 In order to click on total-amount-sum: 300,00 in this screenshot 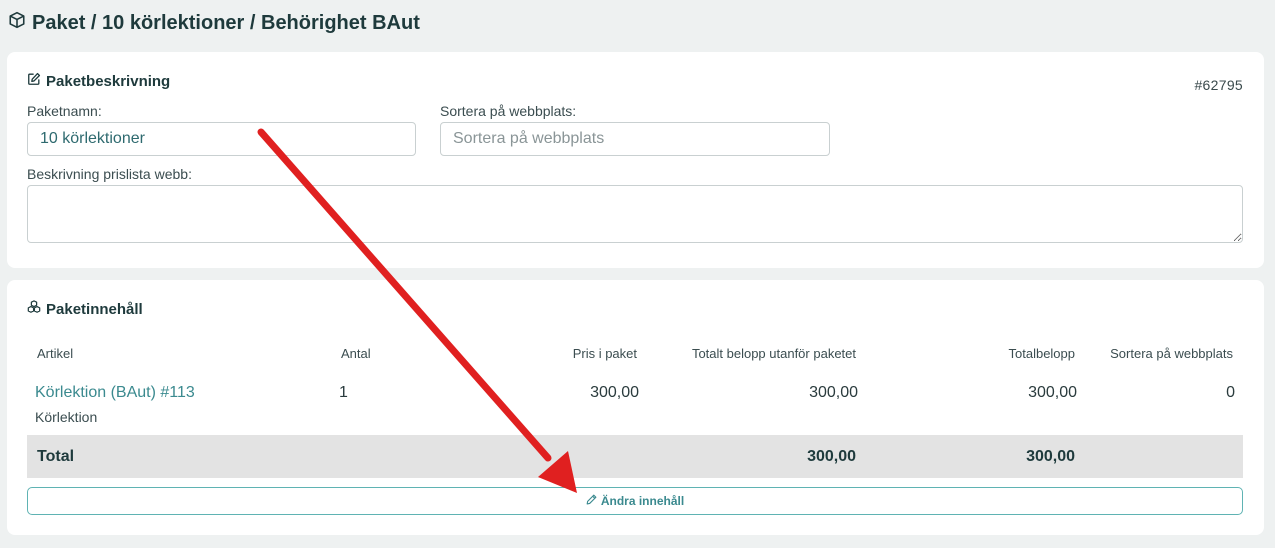, I will do `click(1050, 456)`.